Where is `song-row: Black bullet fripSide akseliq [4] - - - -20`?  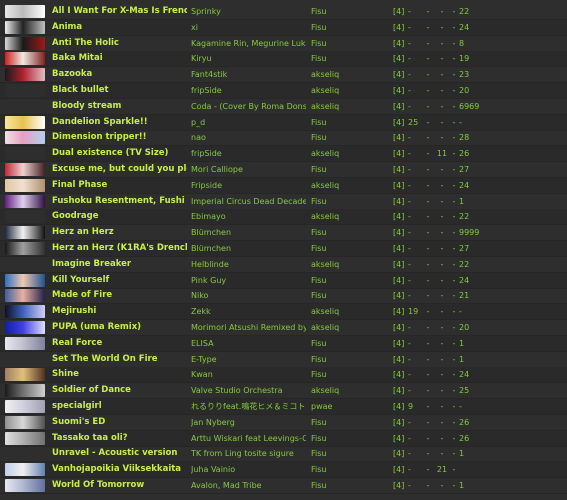
song-row: Black bullet fripSide akseliq [4] - - - -20 is located at coordinates (283, 91).